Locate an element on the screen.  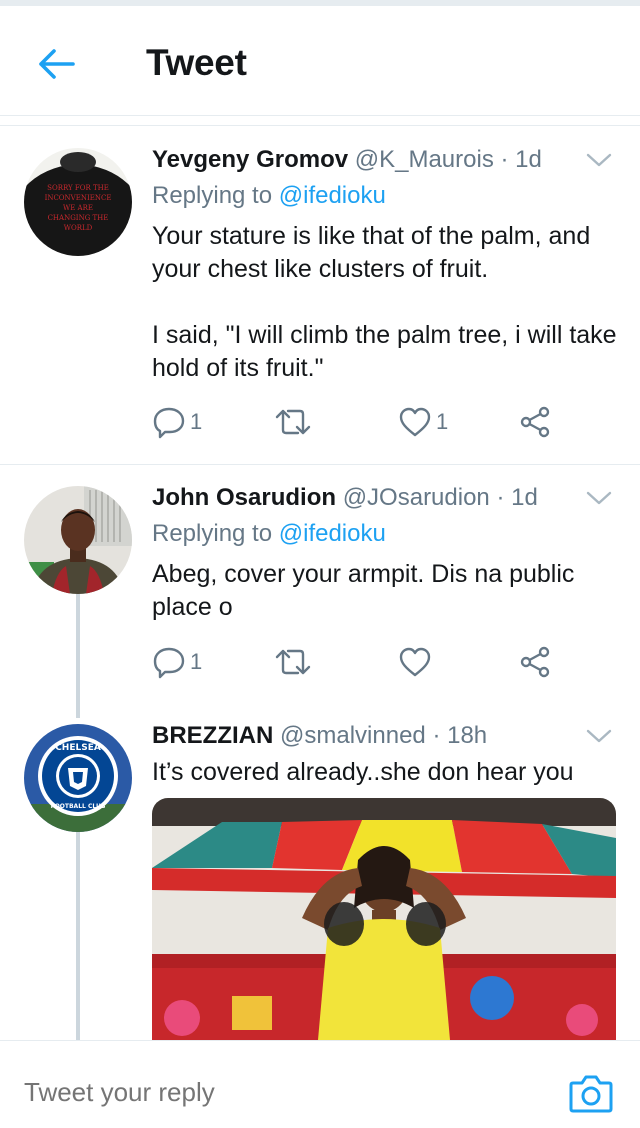
tweet-header: Yevgeny Gromov @K_Maurois · 1d is located at coordinates (381, 163).